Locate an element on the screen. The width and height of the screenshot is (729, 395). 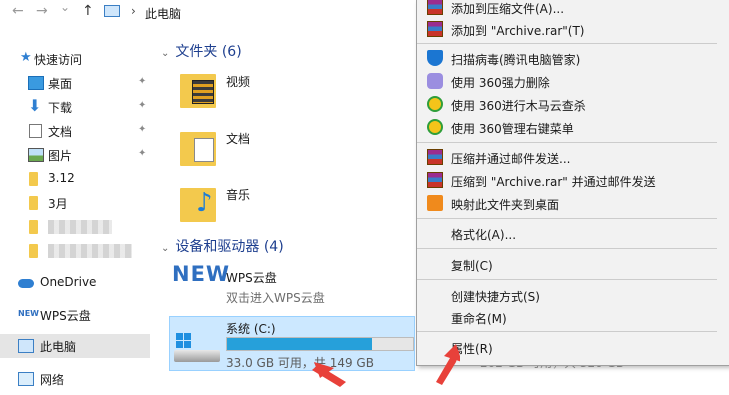
menu-item-360-force-delete: 使用 360强力删除 is located at coordinates (573, 81).